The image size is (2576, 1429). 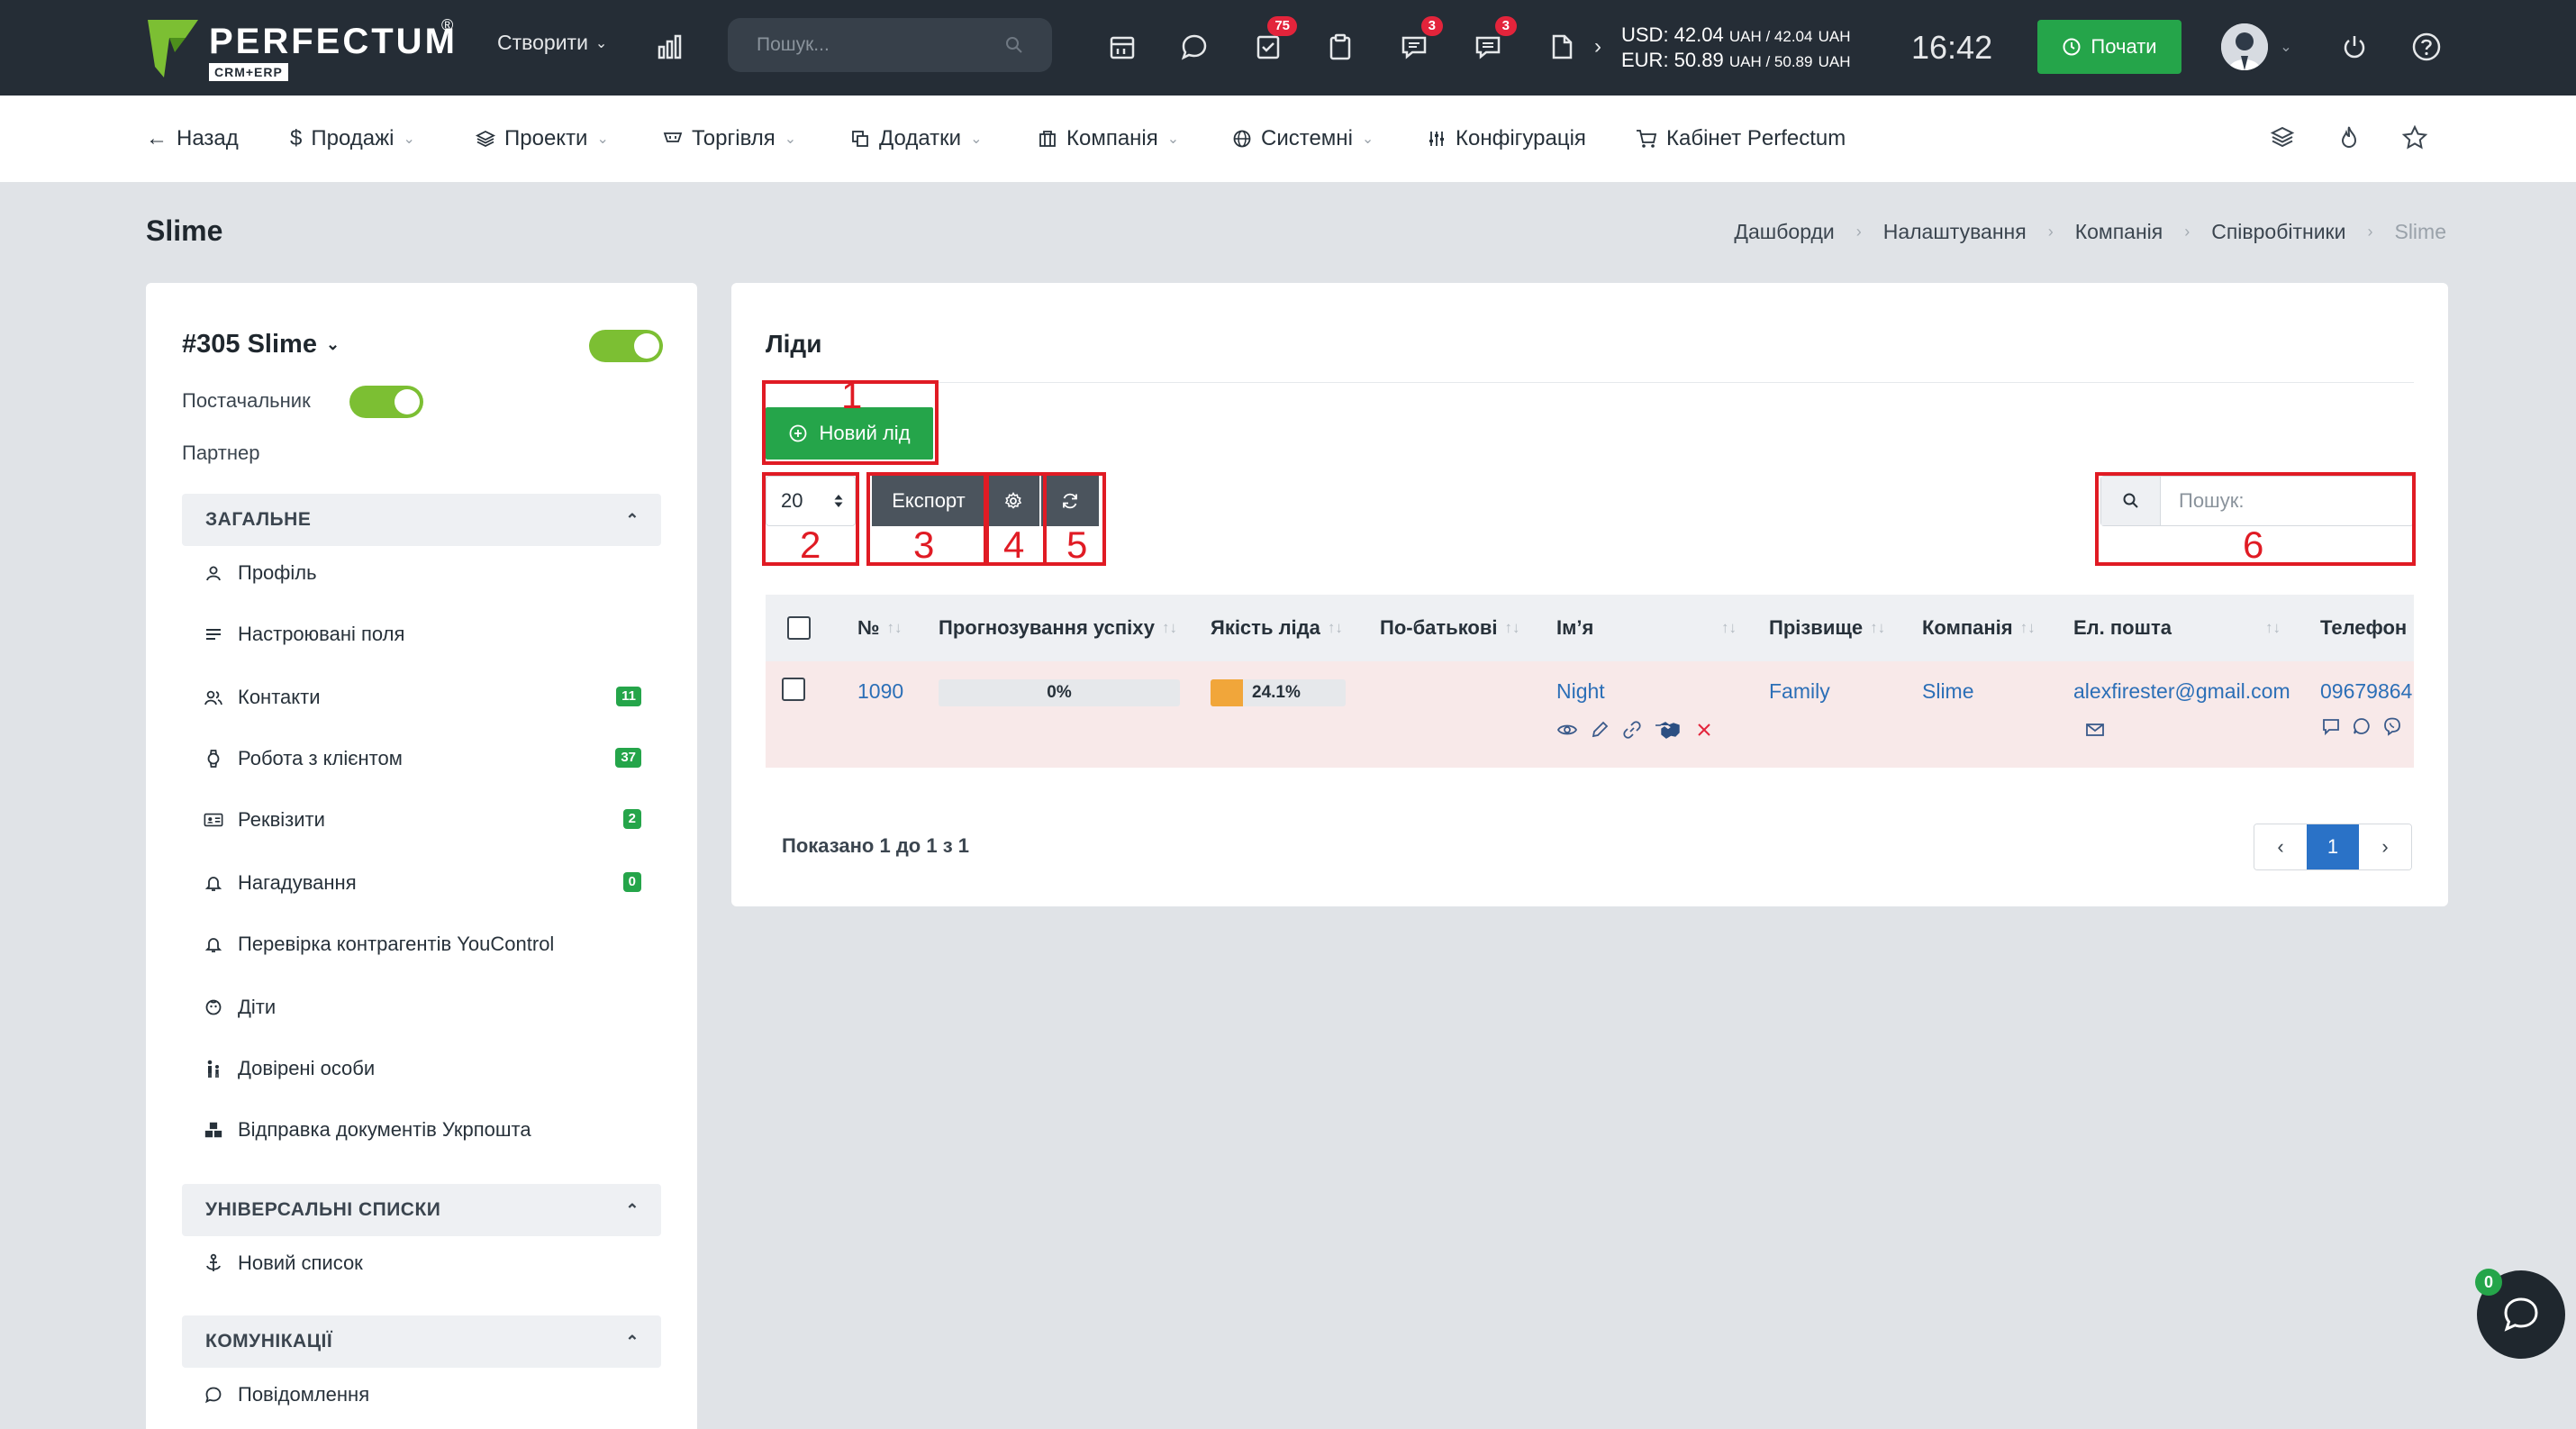 What do you see at coordinates (1013, 501) in the screenshot?
I see `column-settings-button` at bounding box center [1013, 501].